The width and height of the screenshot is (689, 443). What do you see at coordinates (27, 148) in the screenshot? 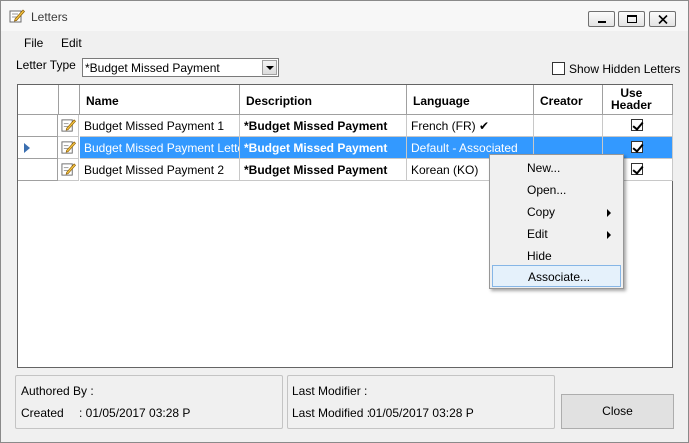
I see `current-row-arrow-icon` at bounding box center [27, 148].